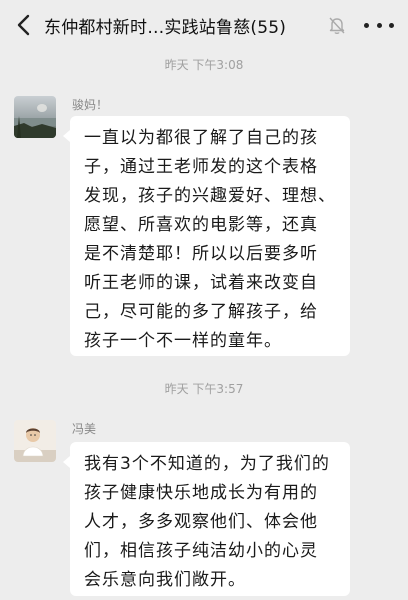  Describe the element at coordinates (201, 138) in the screenshot. I see `message-line: 一直以为都很了解了自己的孩` at that location.